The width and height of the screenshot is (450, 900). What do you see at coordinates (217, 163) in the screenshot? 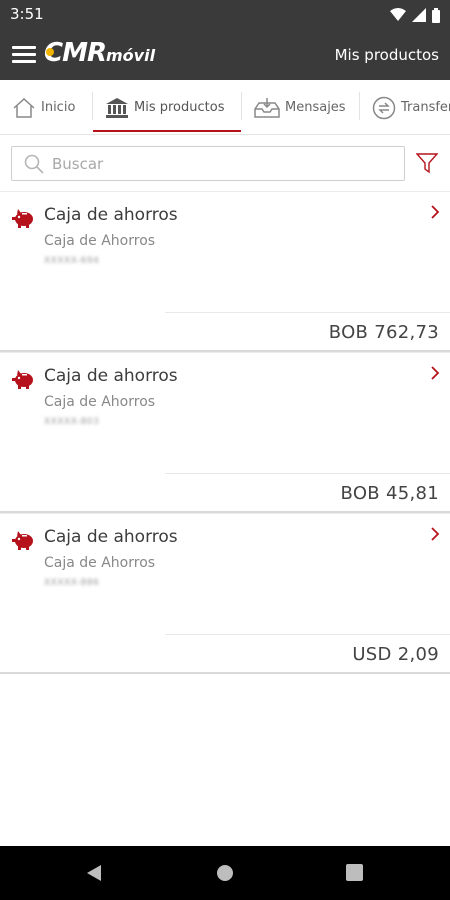
I see `search-input` at bounding box center [217, 163].